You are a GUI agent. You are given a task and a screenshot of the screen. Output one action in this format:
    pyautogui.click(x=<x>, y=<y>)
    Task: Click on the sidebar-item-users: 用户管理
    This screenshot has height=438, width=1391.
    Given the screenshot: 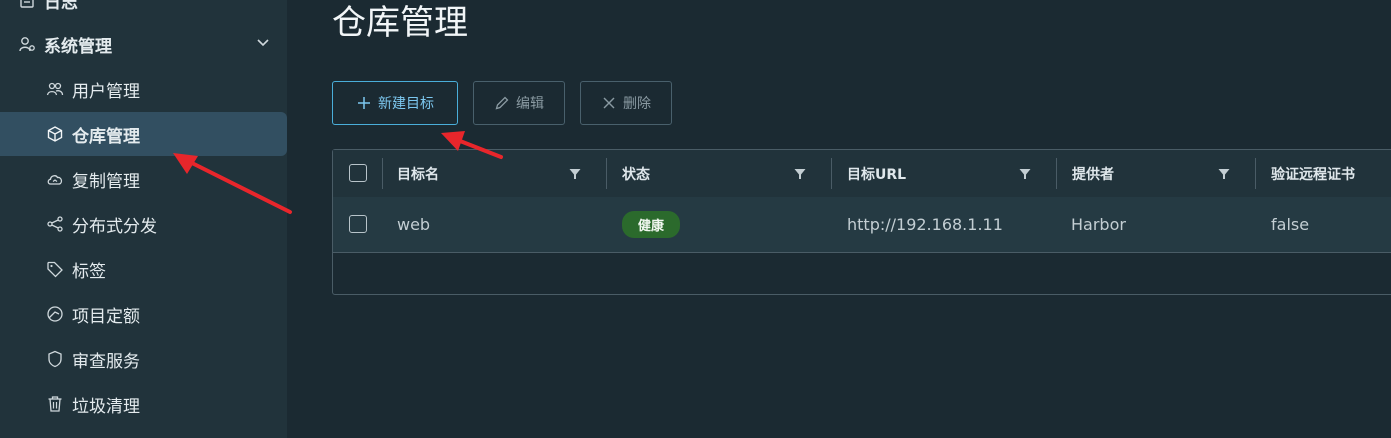 What is the action you would take?
    pyautogui.click(x=143, y=89)
    